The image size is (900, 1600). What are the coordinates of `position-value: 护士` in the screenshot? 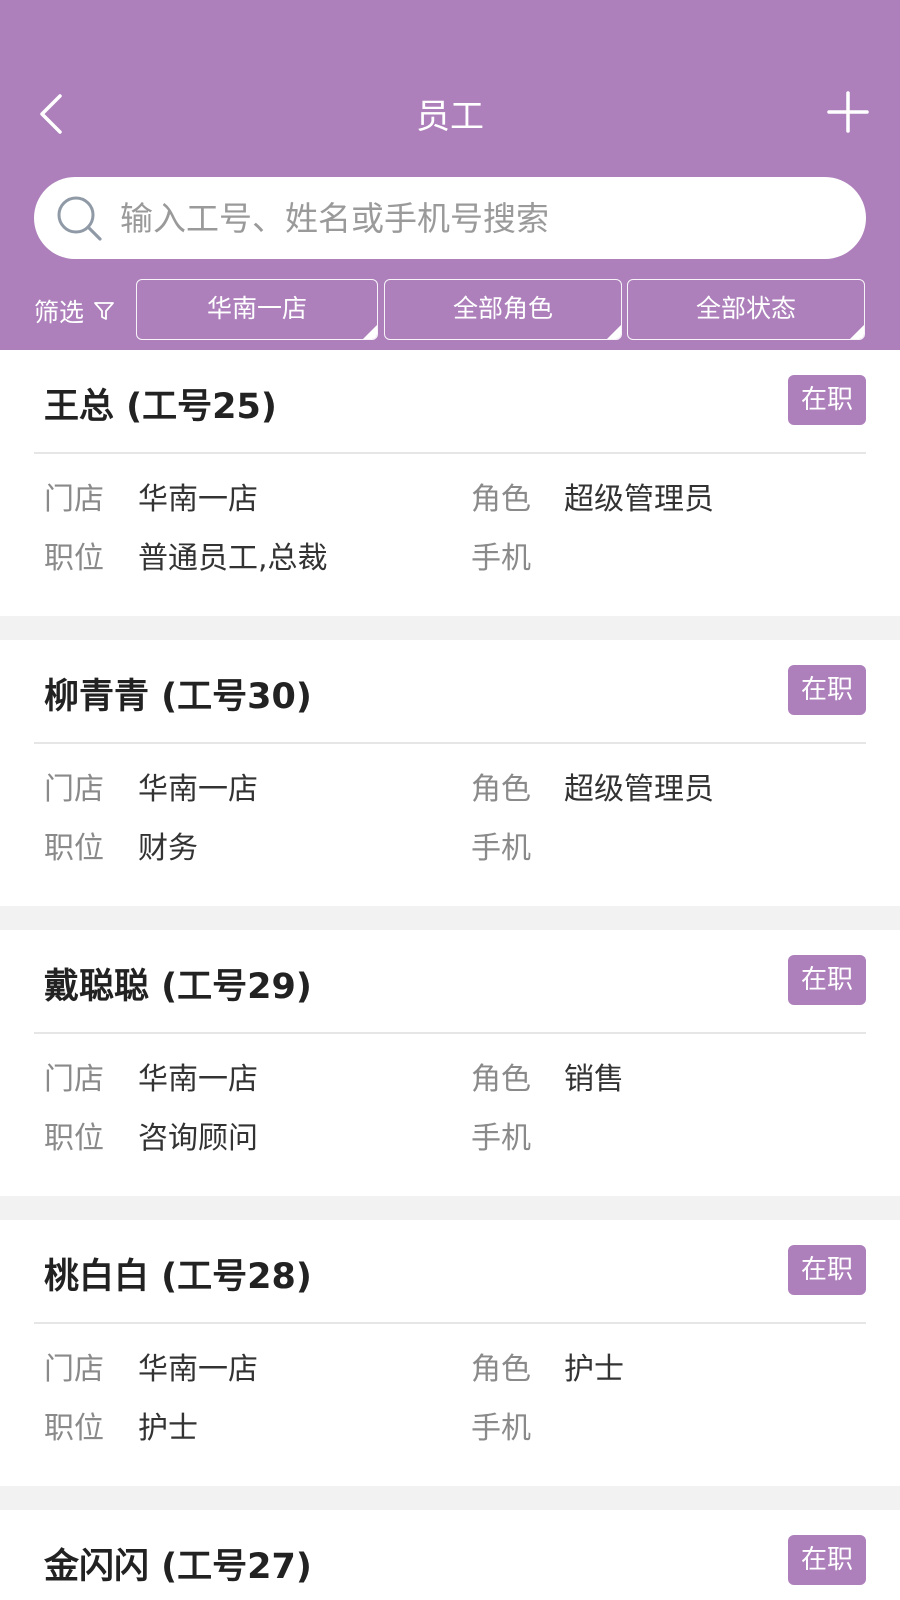 It's located at (168, 1428).